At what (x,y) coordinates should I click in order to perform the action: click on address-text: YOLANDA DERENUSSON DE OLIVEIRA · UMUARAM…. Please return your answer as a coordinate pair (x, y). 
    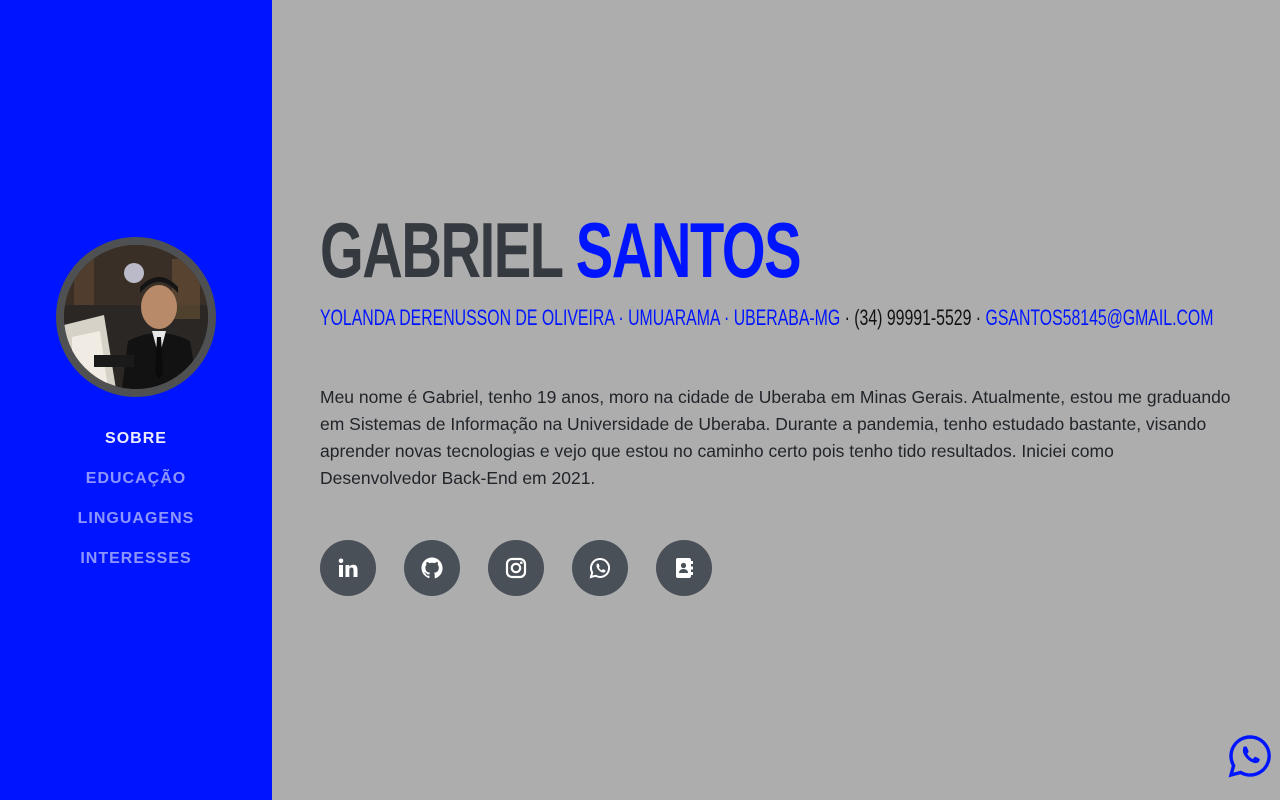
    Looking at the image, I should click on (580, 317).